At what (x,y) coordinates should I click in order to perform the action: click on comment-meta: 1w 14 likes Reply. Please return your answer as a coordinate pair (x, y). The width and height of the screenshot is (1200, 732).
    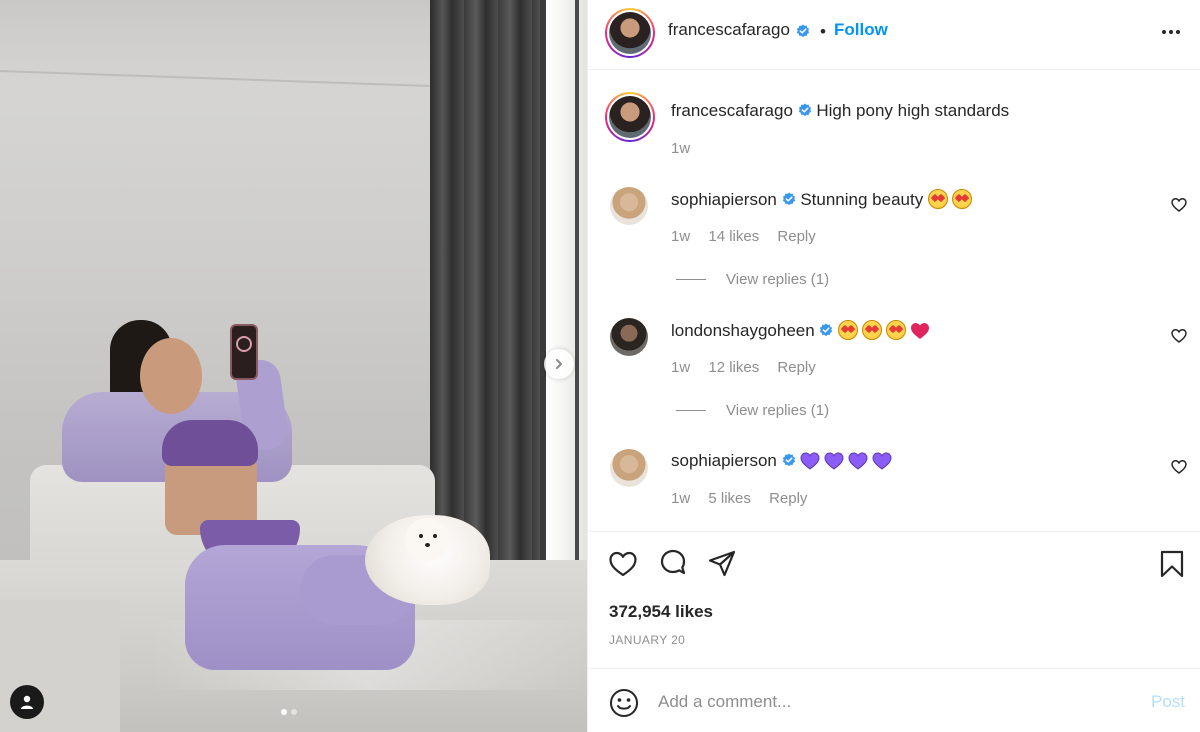
    Looking at the image, I should click on (750, 236).